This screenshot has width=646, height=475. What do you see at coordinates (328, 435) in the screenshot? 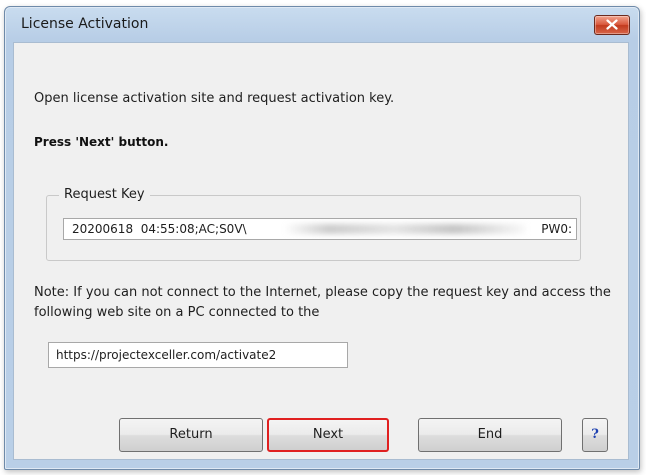
I see `next-button: Next` at bounding box center [328, 435].